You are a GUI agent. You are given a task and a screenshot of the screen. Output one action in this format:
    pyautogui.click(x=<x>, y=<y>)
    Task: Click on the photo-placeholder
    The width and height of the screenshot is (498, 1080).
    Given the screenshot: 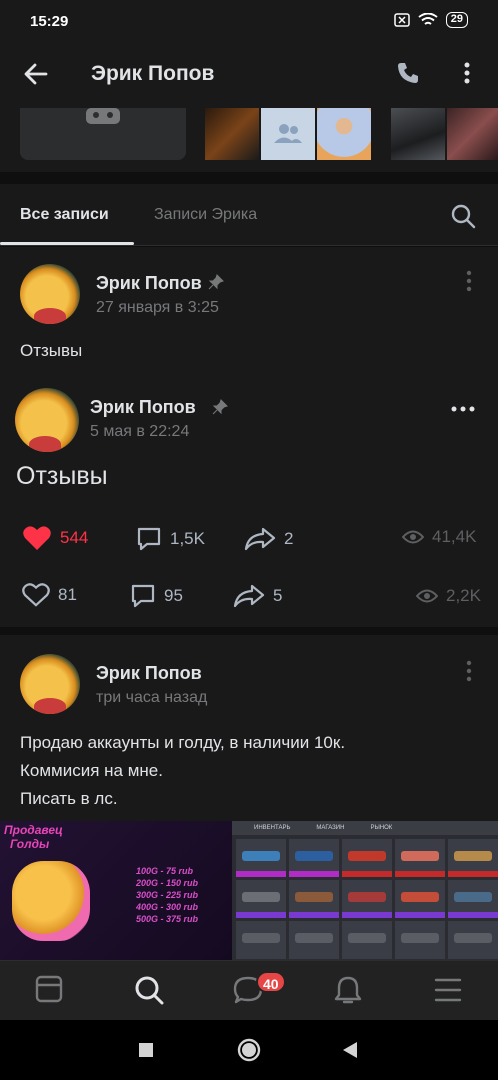 What is the action you would take?
    pyautogui.click(x=103, y=134)
    